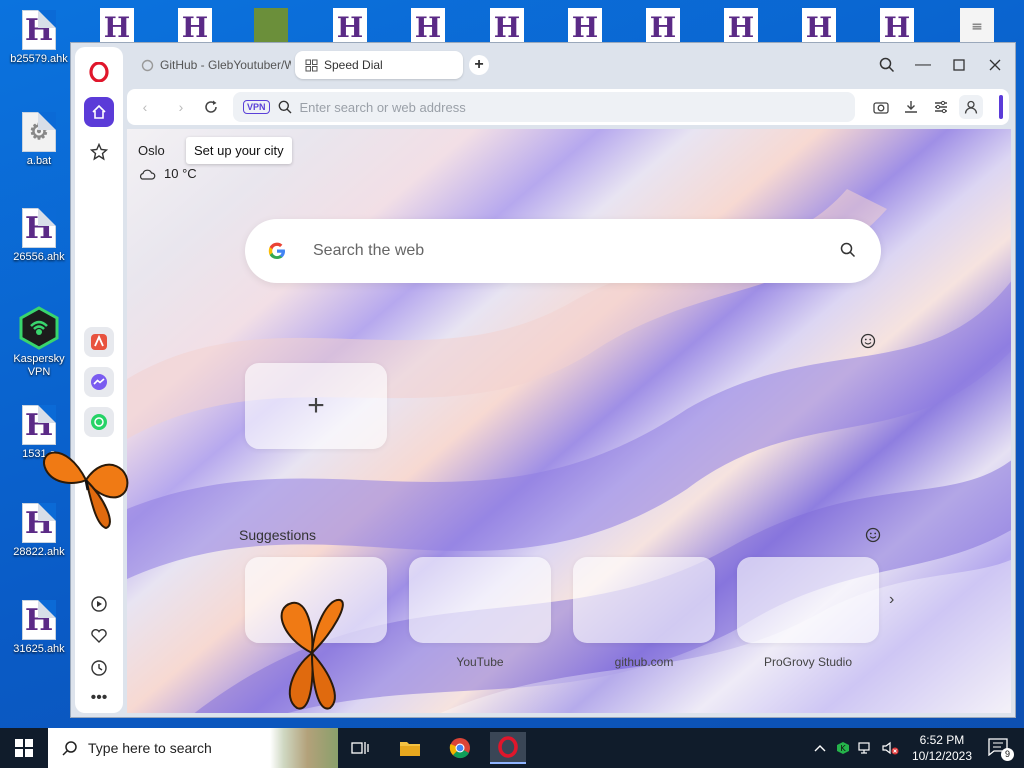 The width and height of the screenshot is (1024, 768). What do you see at coordinates (1007, 754) in the screenshot?
I see `notification-count-badge: 9` at bounding box center [1007, 754].